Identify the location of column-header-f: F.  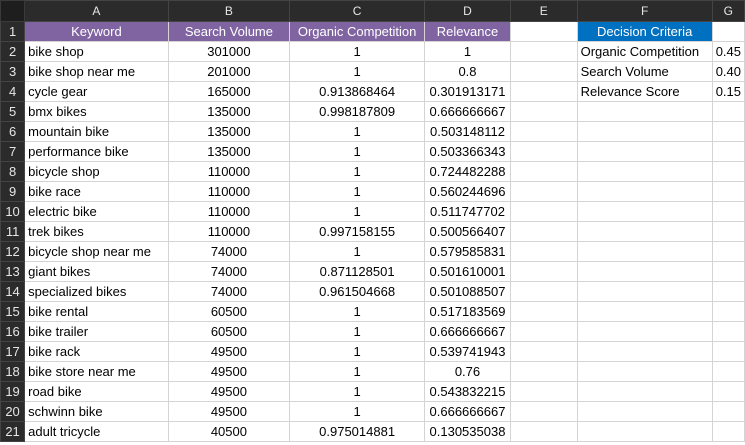
(644, 11).